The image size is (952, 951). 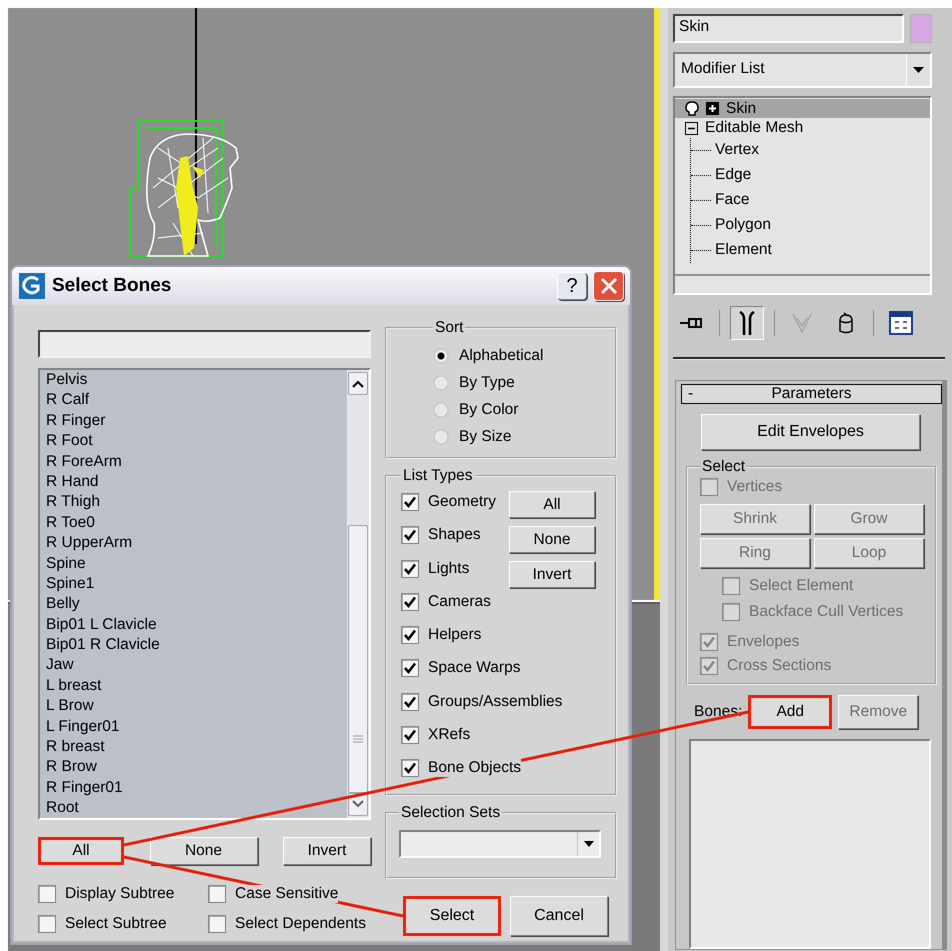 What do you see at coordinates (358, 384) in the screenshot?
I see `scroll-up-icon` at bounding box center [358, 384].